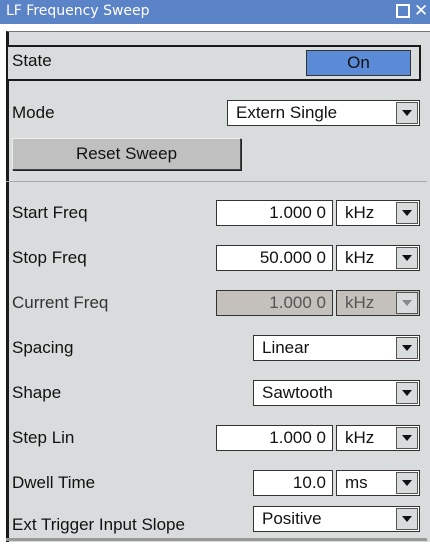  What do you see at coordinates (37, 392) in the screenshot?
I see `shape-label: Shape` at bounding box center [37, 392].